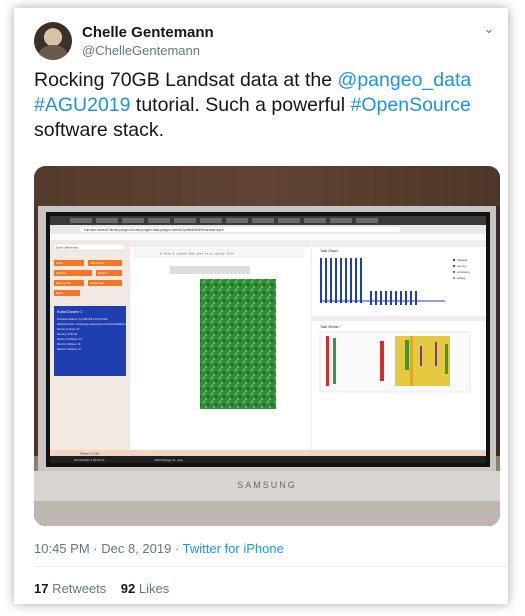 The image size is (525, 616). What do you see at coordinates (330, 327) in the screenshot?
I see `task-stream-title: Task Stream` at bounding box center [330, 327].